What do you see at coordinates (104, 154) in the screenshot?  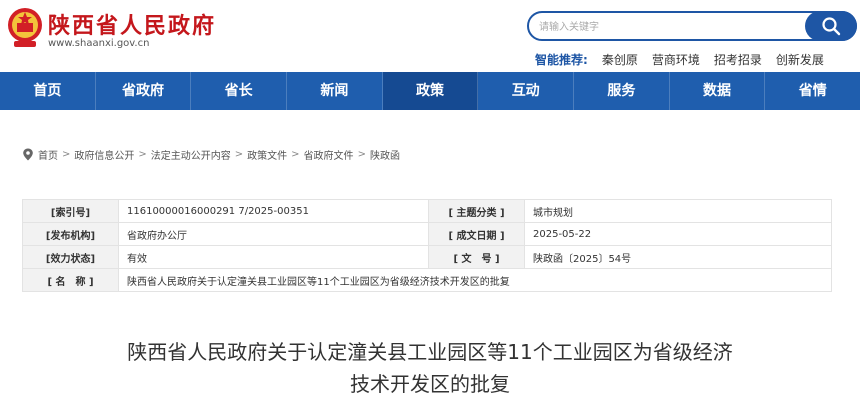 I see `breadcrumb-item: 政府信息公开` at bounding box center [104, 154].